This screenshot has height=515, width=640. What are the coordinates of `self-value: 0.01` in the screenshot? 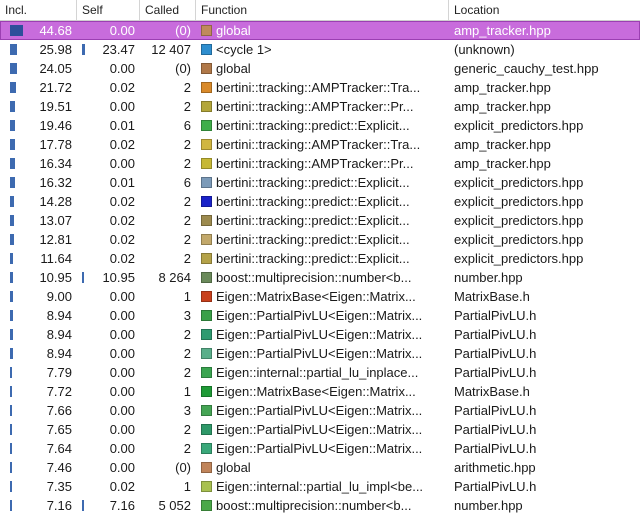 It's located at (122, 125).